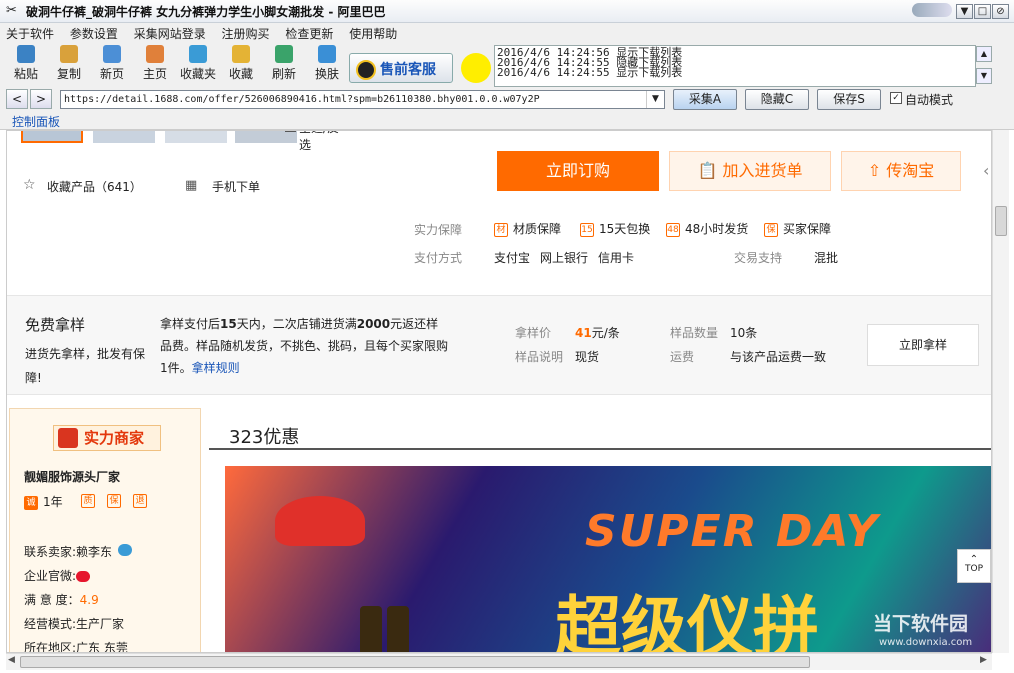 The image size is (1014, 673). What do you see at coordinates (527, 228) in the screenshot?
I see `material-guarantee: 材材质保障` at bounding box center [527, 228].